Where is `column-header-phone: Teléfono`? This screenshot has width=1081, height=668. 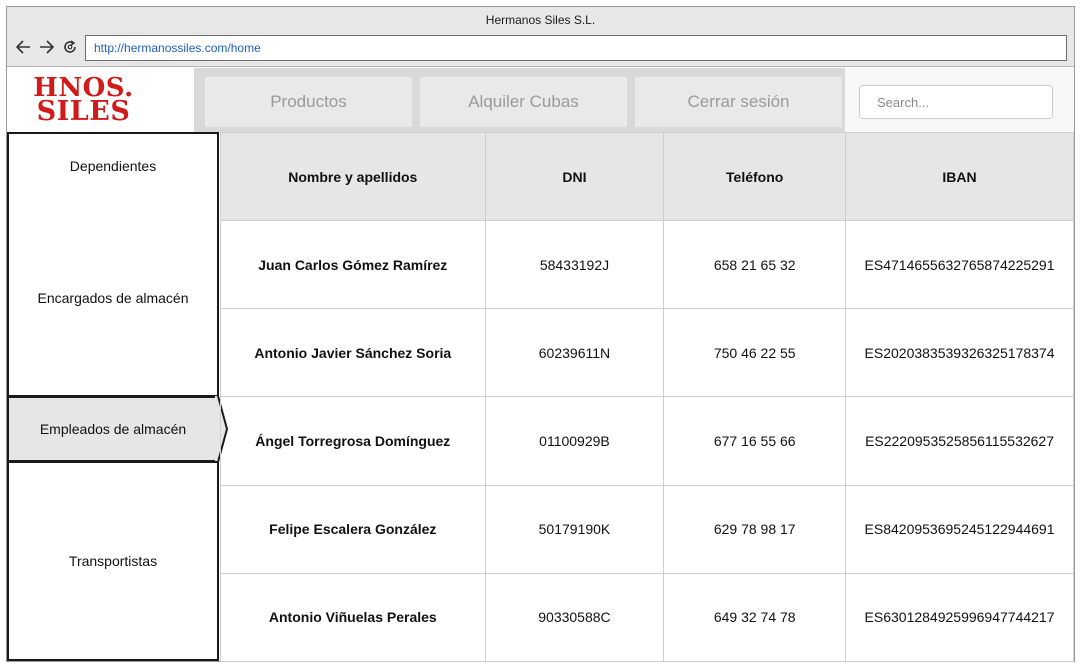
column-header-phone: Teléfono is located at coordinates (755, 176).